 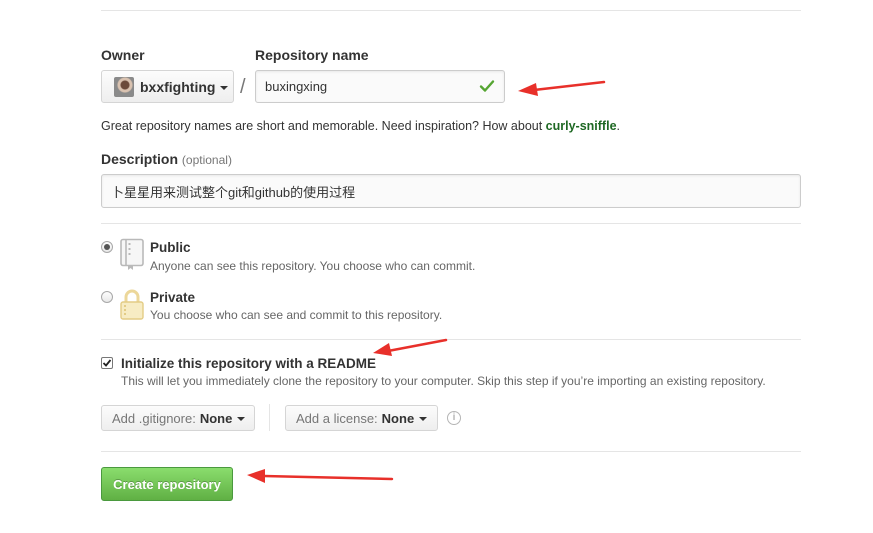 What do you see at coordinates (233, 192) in the screenshot?
I see `description-value: 卜星星用来测试整个git和github的使用过程` at bounding box center [233, 192].